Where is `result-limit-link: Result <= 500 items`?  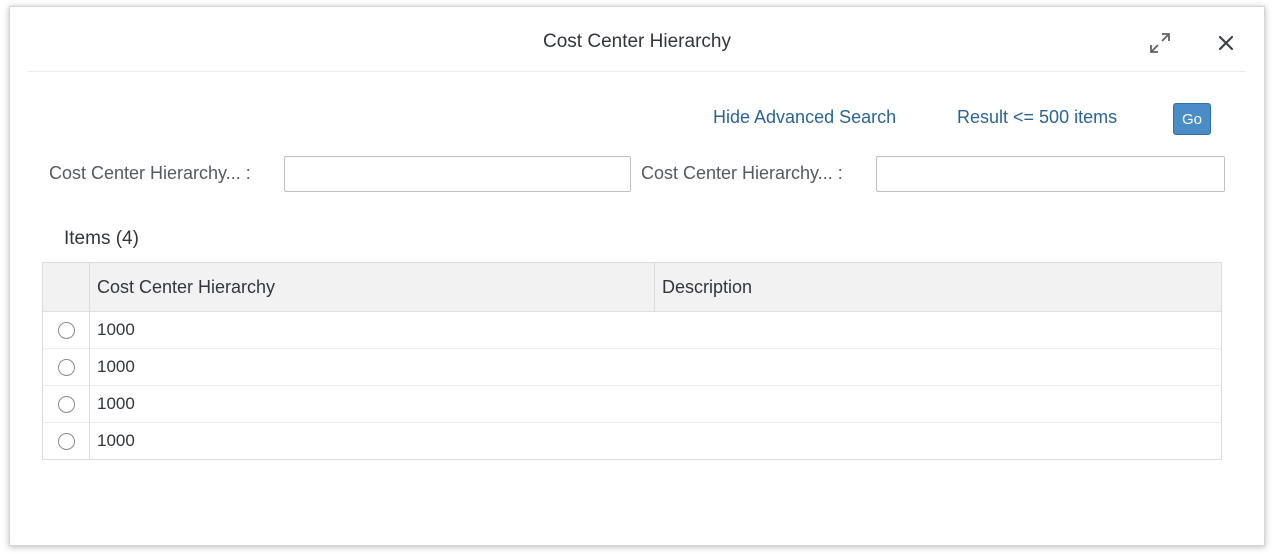
result-limit-link: Result <= 500 items is located at coordinates (1037, 117).